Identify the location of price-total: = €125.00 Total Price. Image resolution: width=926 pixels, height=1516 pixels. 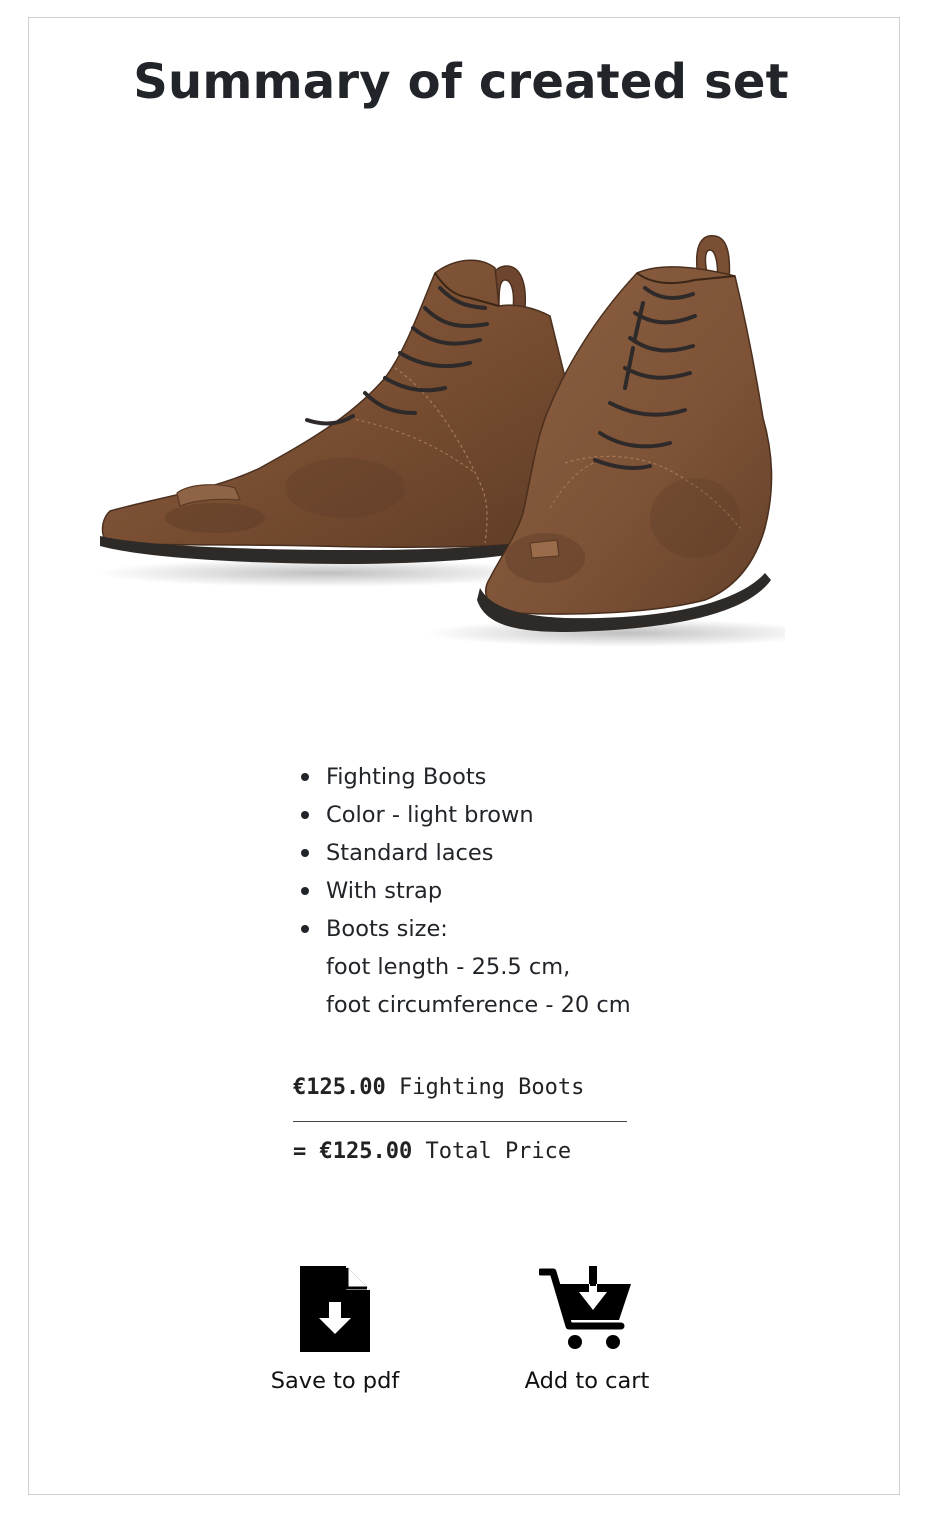
(460, 1152).